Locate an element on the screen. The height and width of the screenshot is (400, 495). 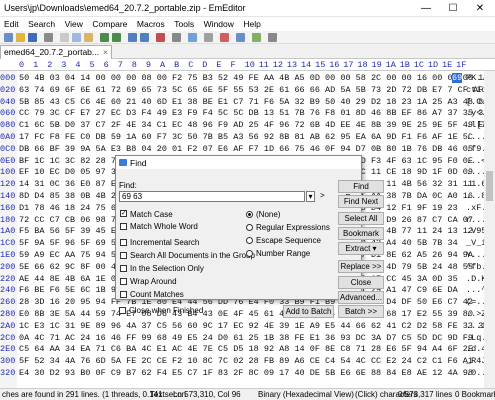
document-tab: emed64_20.7.2_portab... × is located at coordinates (56, 52).